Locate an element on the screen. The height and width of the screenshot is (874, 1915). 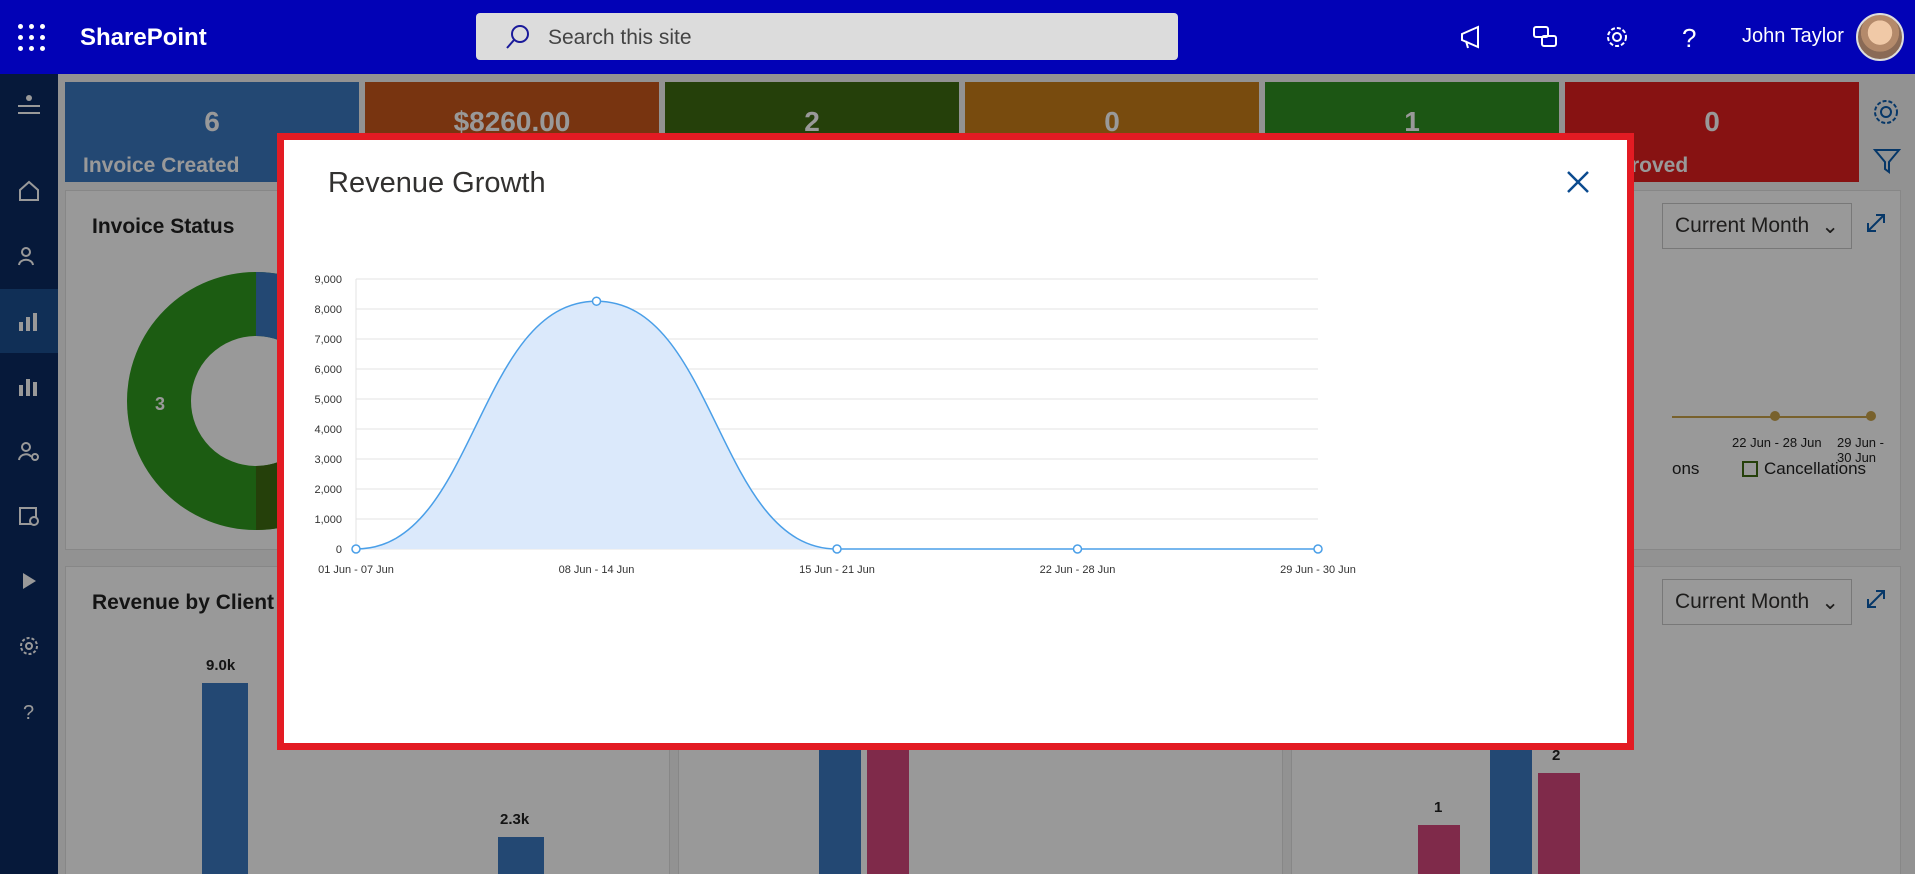
y-tick-label: 2,000 is located at coordinates (328, 490).